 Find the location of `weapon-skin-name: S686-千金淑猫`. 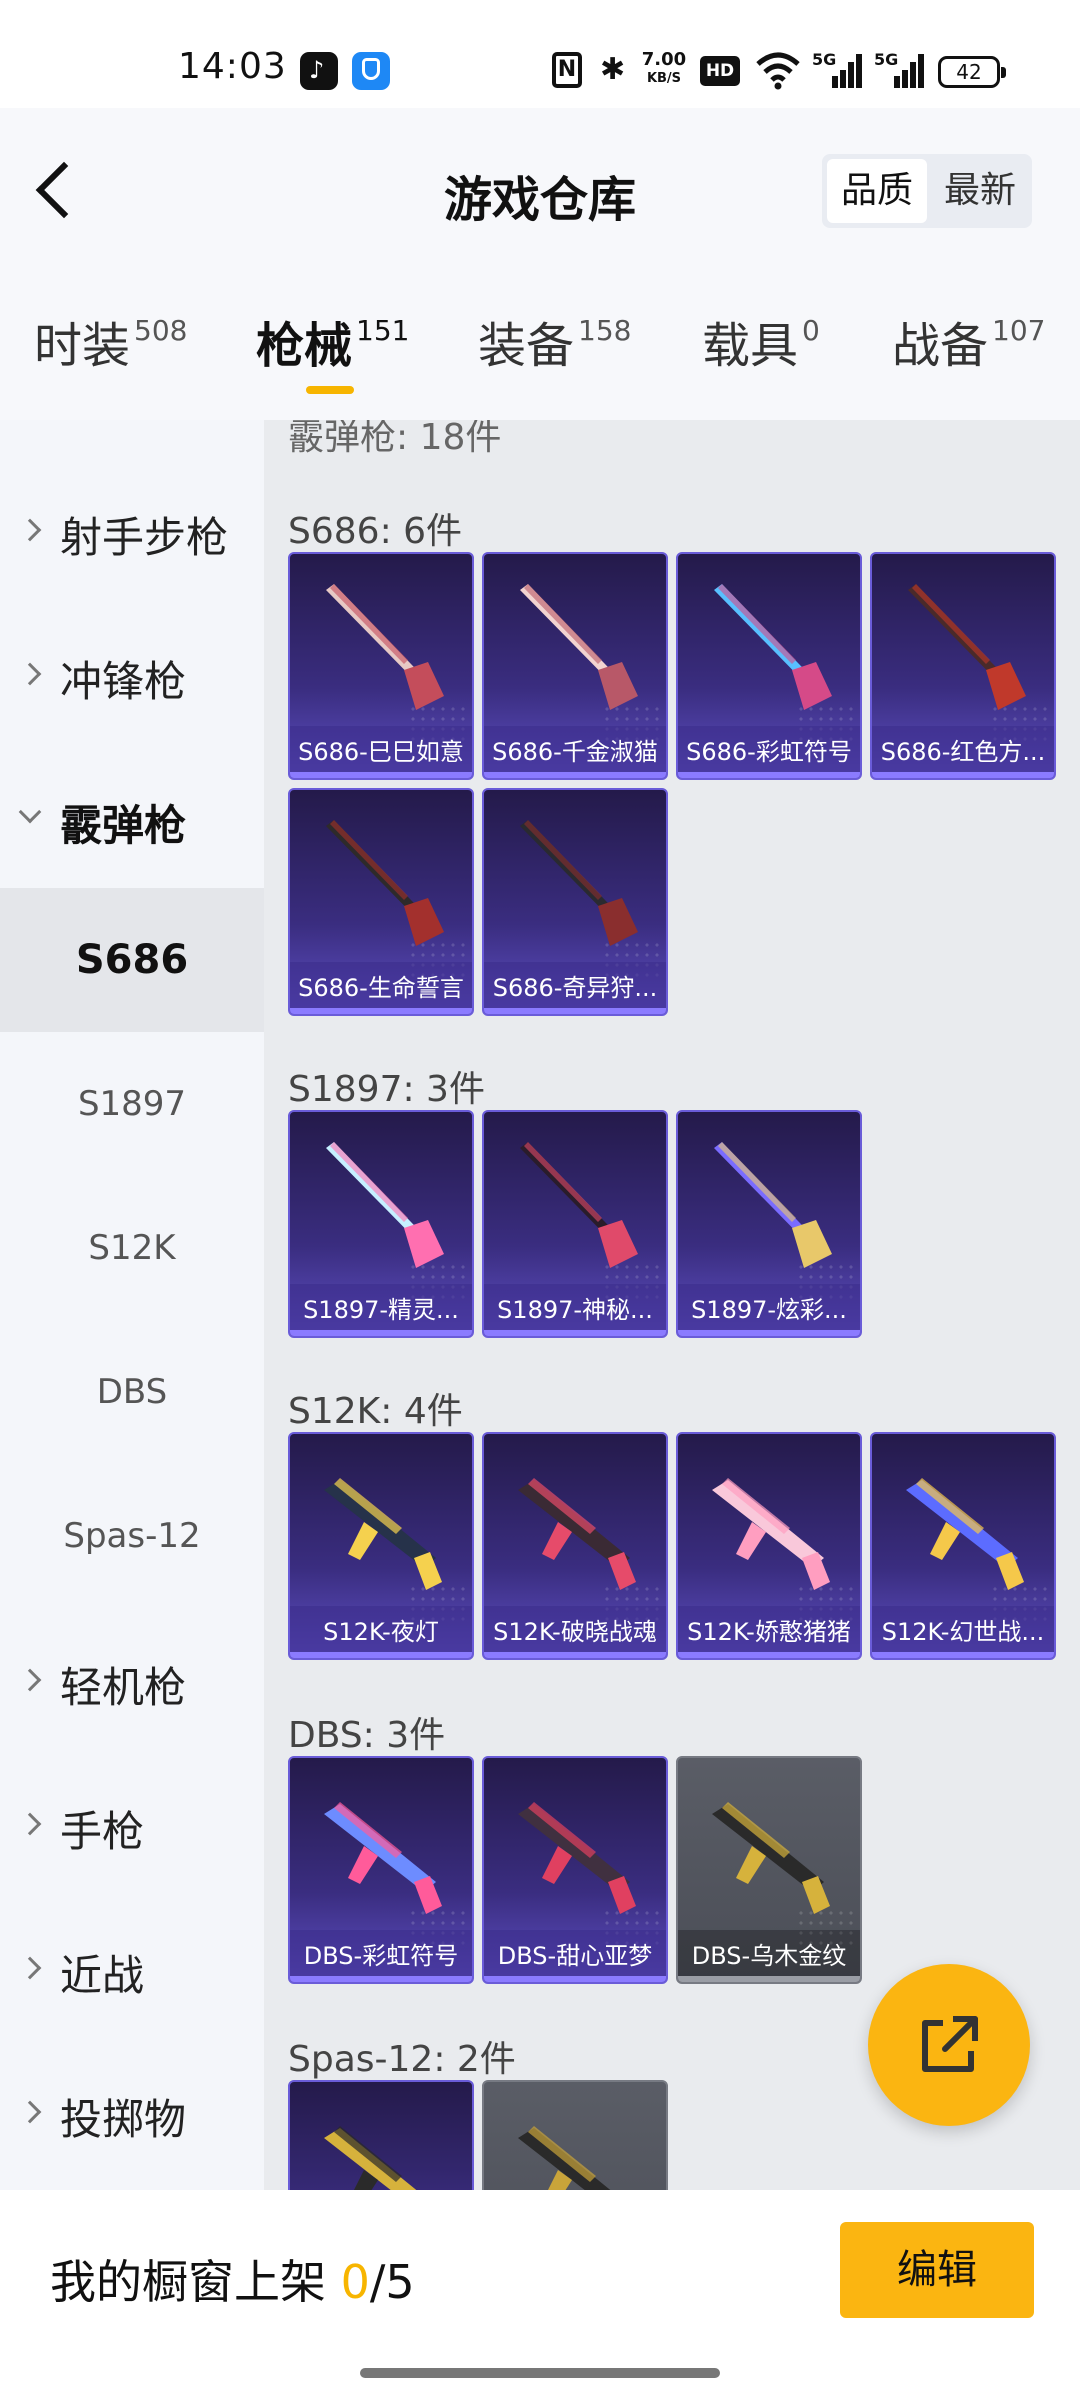

weapon-skin-name: S686-千金淑猫 is located at coordinates (575, 752).